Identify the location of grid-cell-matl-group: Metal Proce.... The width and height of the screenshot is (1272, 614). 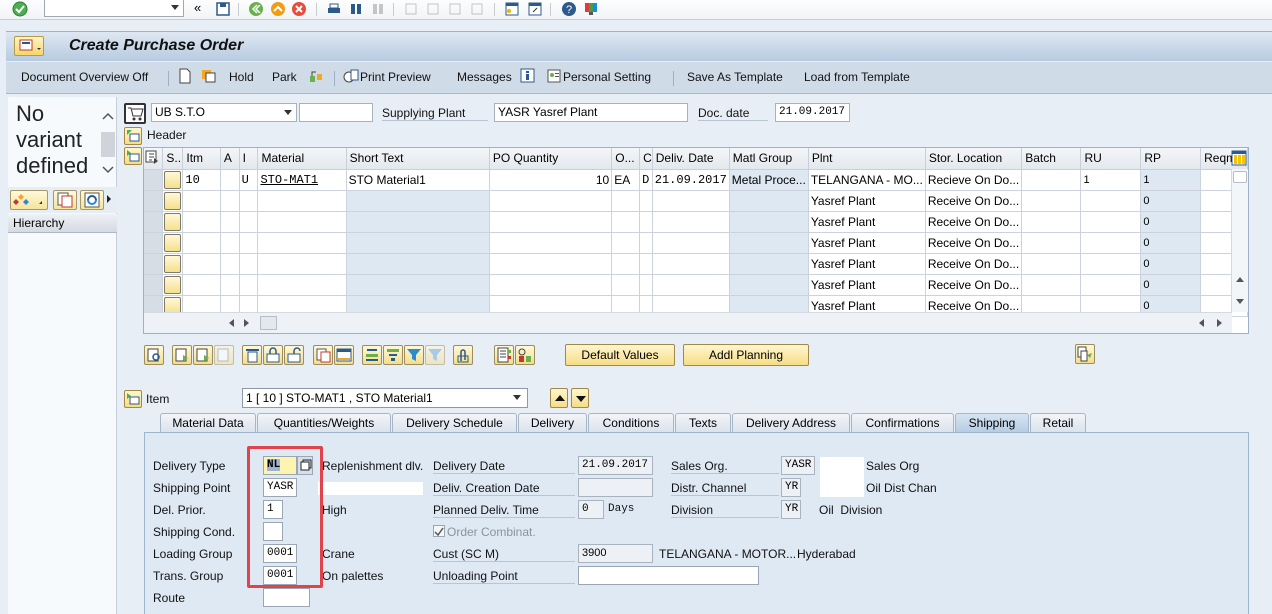
(769, 180).